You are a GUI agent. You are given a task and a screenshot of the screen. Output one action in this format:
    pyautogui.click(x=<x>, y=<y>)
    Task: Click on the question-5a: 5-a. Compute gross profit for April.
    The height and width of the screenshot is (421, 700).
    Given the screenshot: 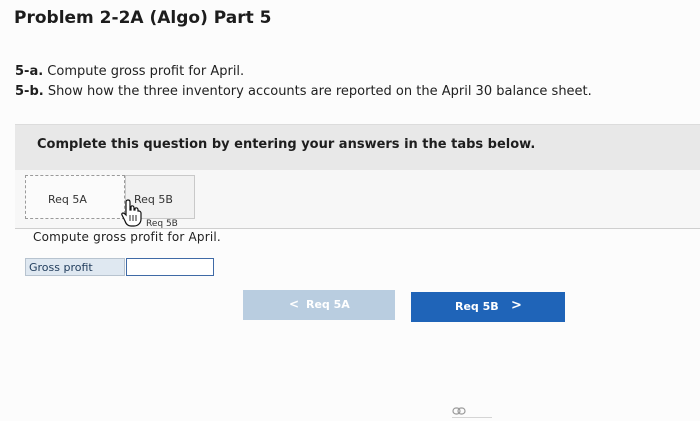 What is the action you would take?
    pyautogui.click(x=129, y=71)
    